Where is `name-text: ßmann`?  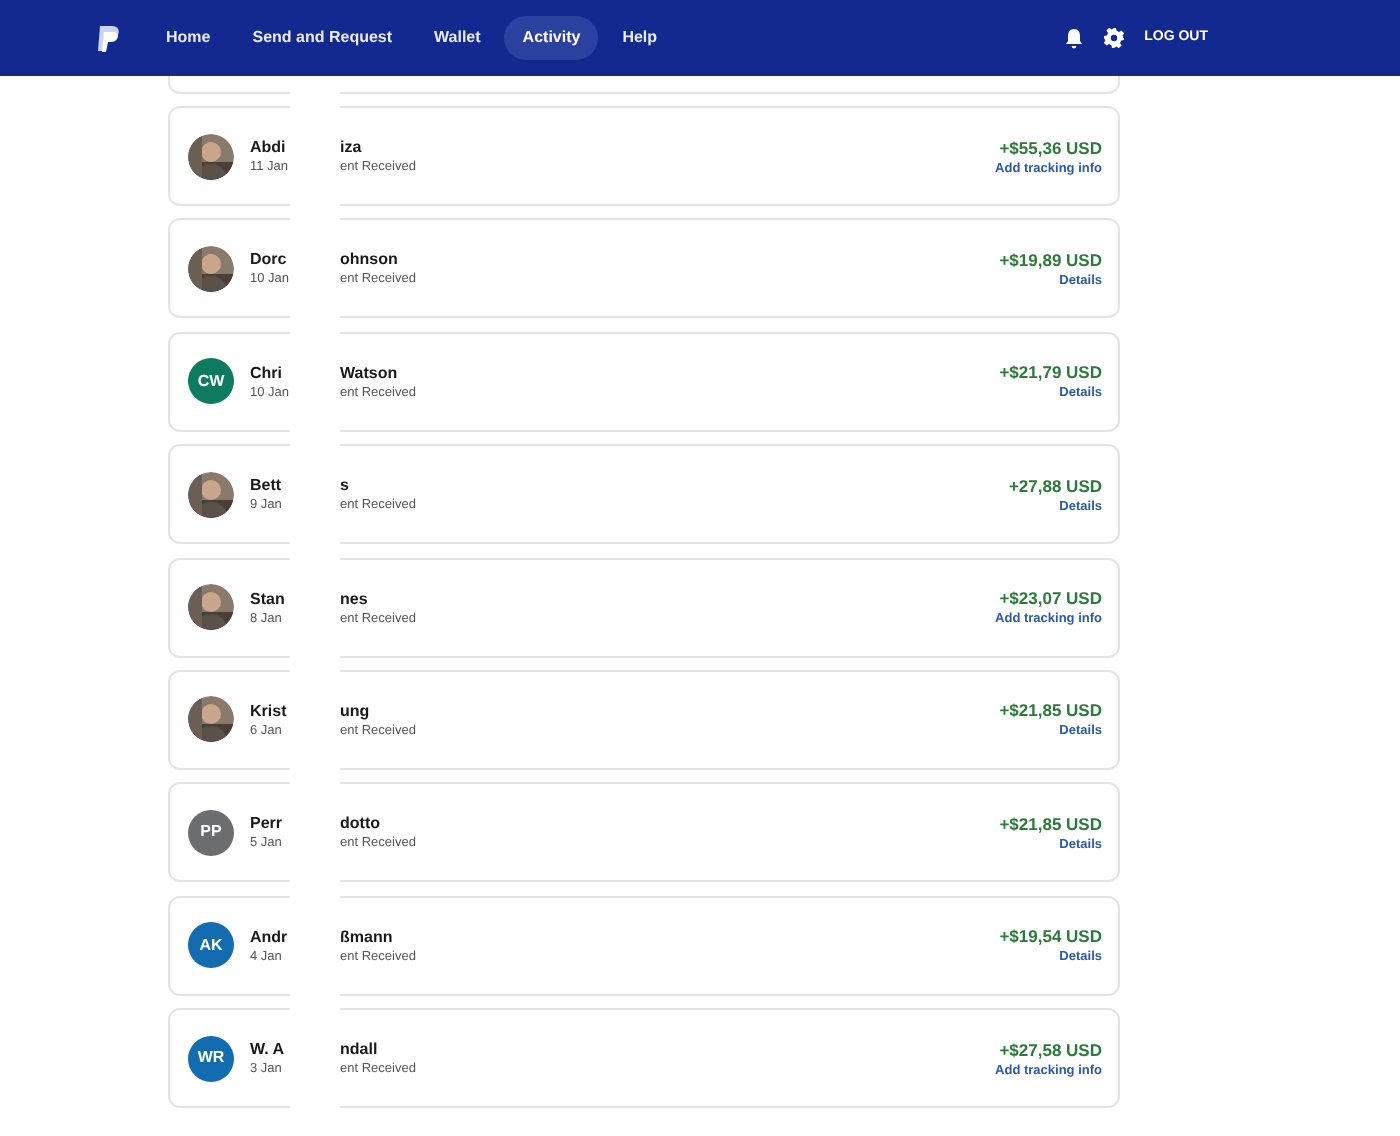 name-text: ßmann is located at coordinates (367, 936).